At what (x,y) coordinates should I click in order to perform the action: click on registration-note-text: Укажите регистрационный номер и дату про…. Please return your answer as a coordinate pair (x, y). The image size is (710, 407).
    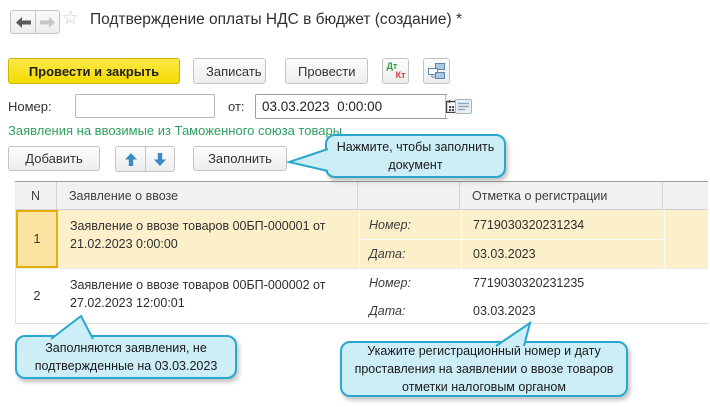
    Looking at the image, I should click on (484, 369).